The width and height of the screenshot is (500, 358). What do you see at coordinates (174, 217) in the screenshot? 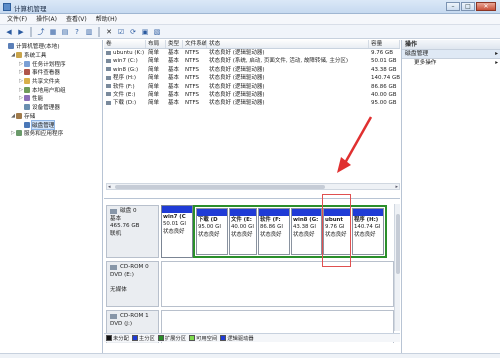
I see `partition-label: win7 (C` at bounding box center [174, 217].